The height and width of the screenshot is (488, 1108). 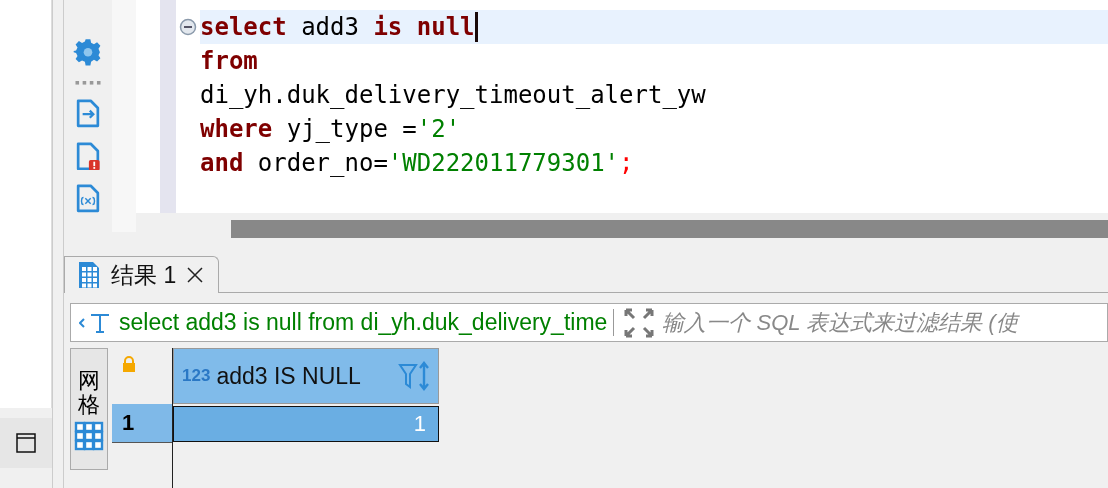 I want to click on code-line: and order_no='WD222011779301';, so click(x=417, y=163).